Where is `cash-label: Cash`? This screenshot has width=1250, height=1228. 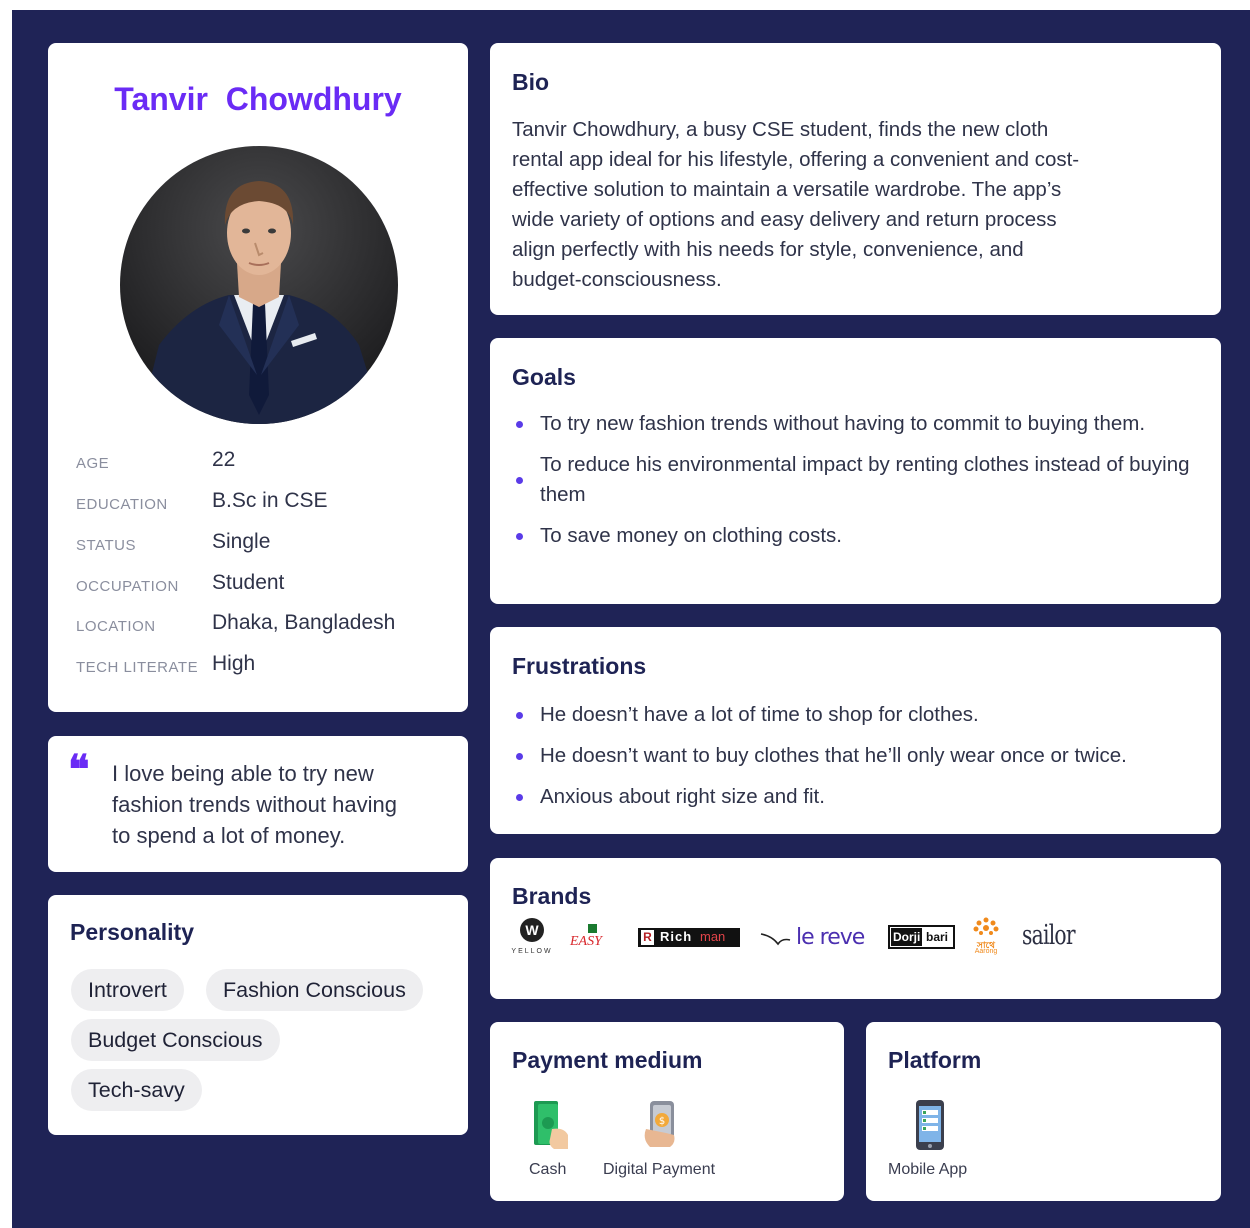
cash-label: Cash is located at coordinates (548, 1169).